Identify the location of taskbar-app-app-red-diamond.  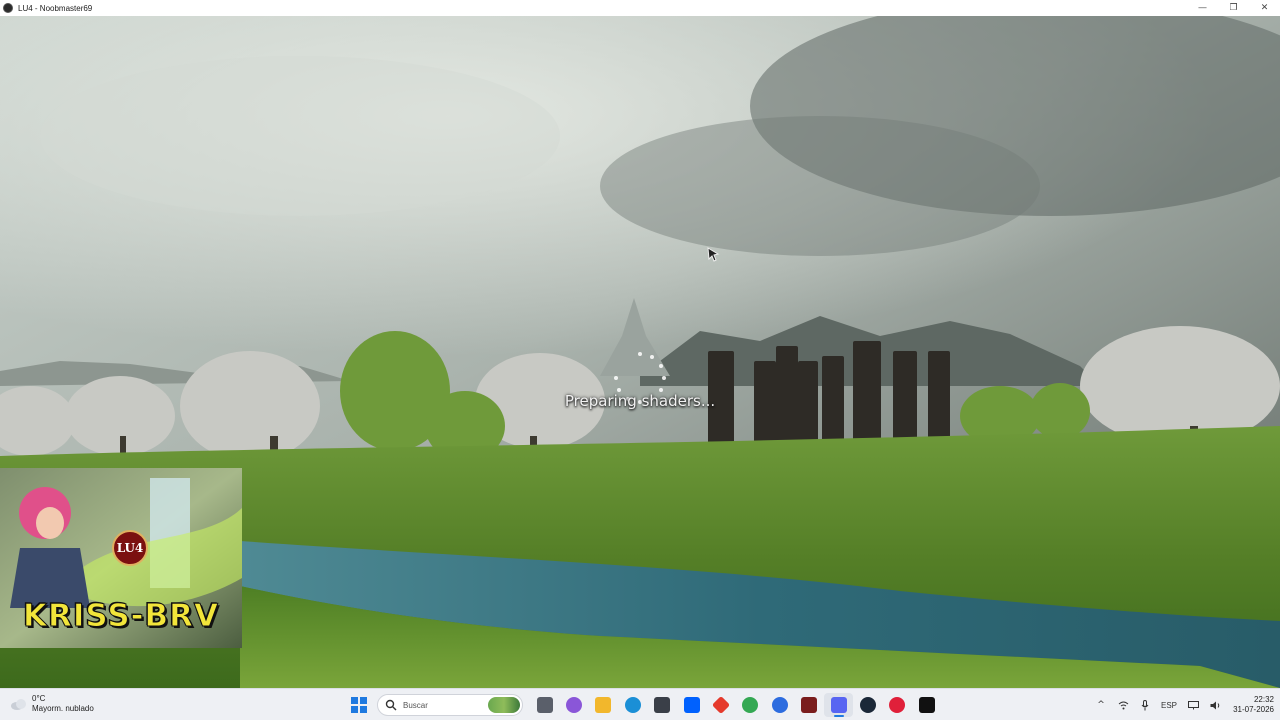
(720, 705).